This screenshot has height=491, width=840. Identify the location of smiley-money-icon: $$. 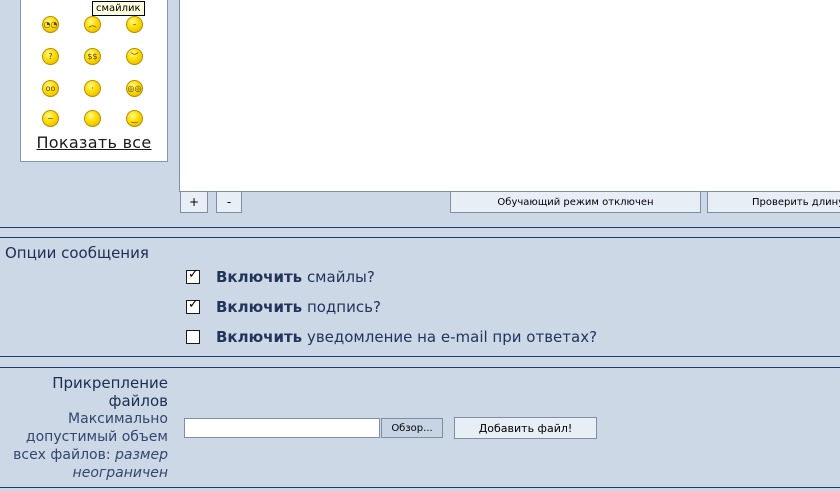
(92, 56).